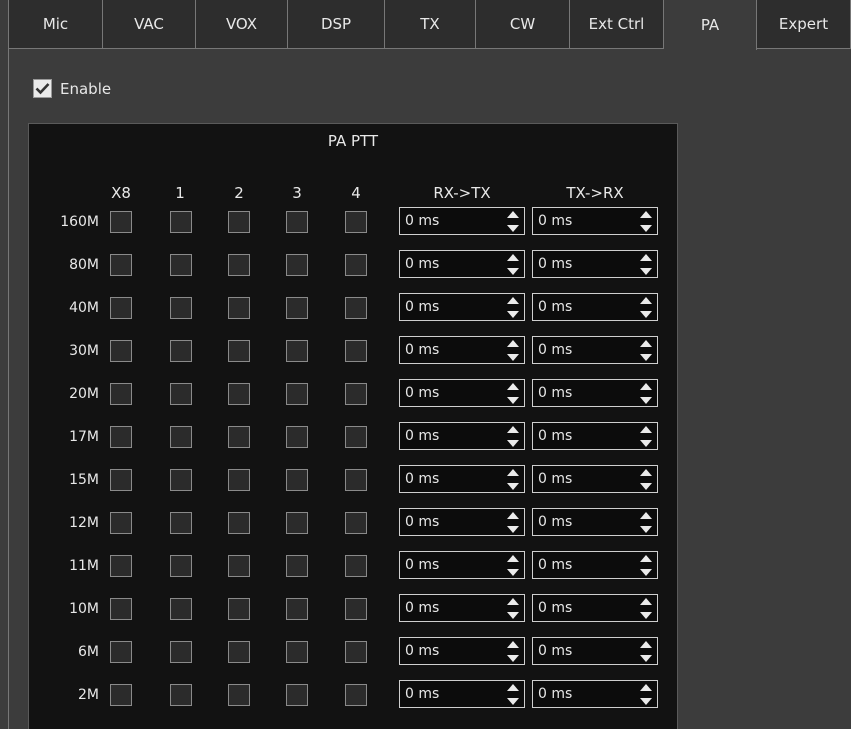 The height and width of the screenshot is (729, 851). I want to click on ptt-checkbox-3-15m, so click(297, 480).